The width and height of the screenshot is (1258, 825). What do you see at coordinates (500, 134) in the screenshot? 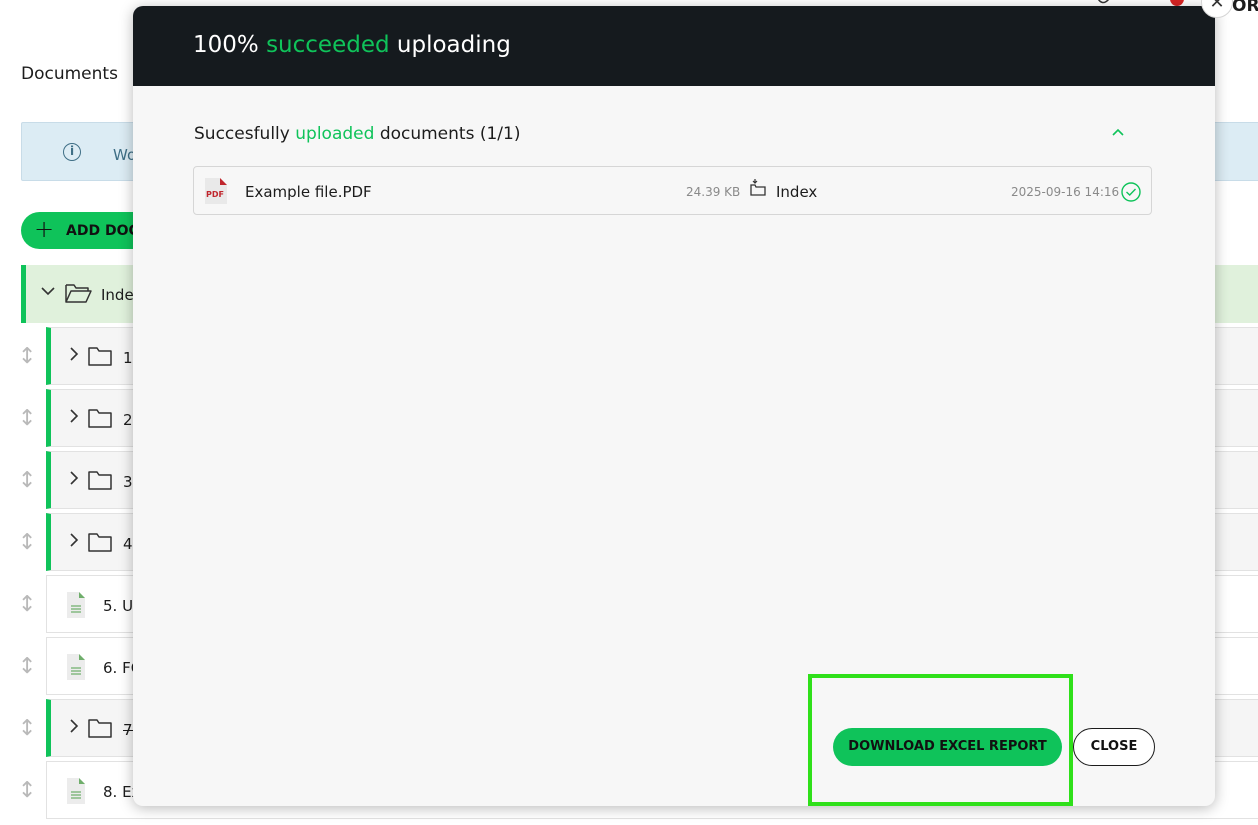
I see `section-title-count: (1/1)` at bounding box center [500, 134].